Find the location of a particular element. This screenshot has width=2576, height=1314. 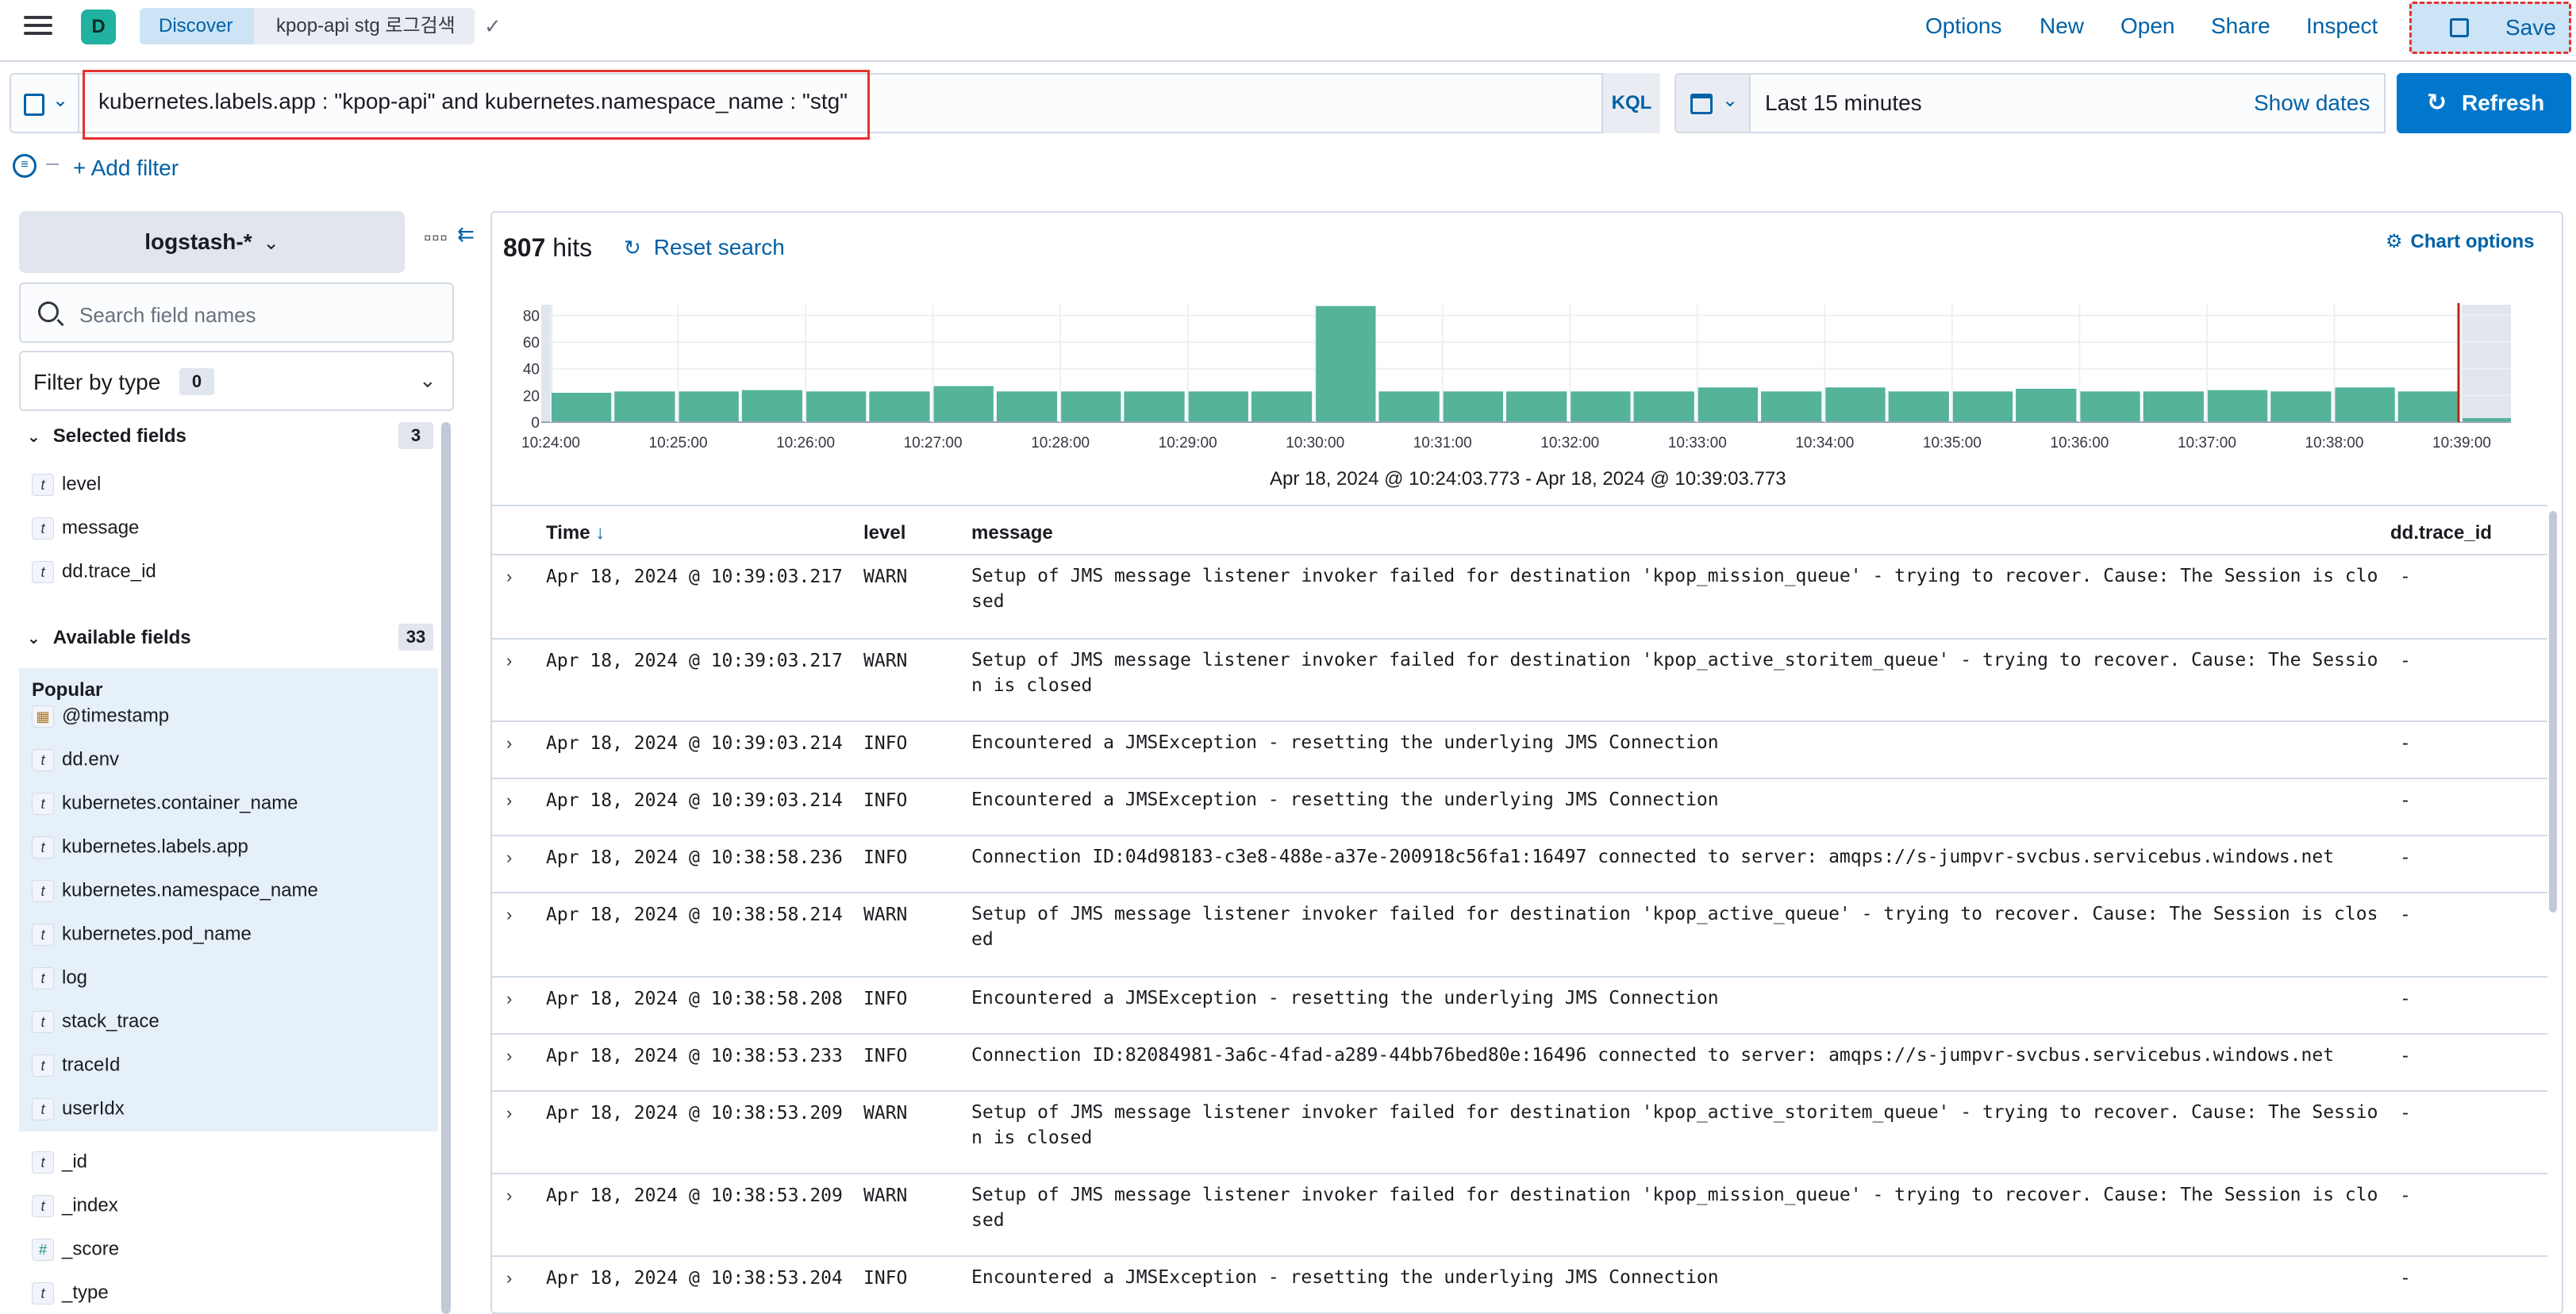

share-menu: Share is located at coordinates (2240, 26).